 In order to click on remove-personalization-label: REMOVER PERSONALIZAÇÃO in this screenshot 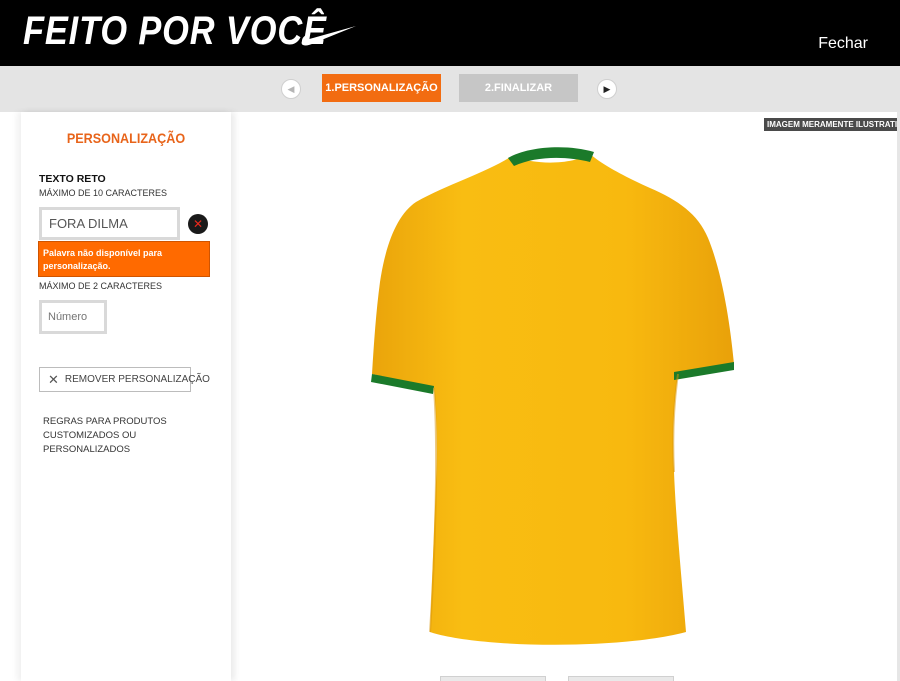, I will do `click(137, 379)`.